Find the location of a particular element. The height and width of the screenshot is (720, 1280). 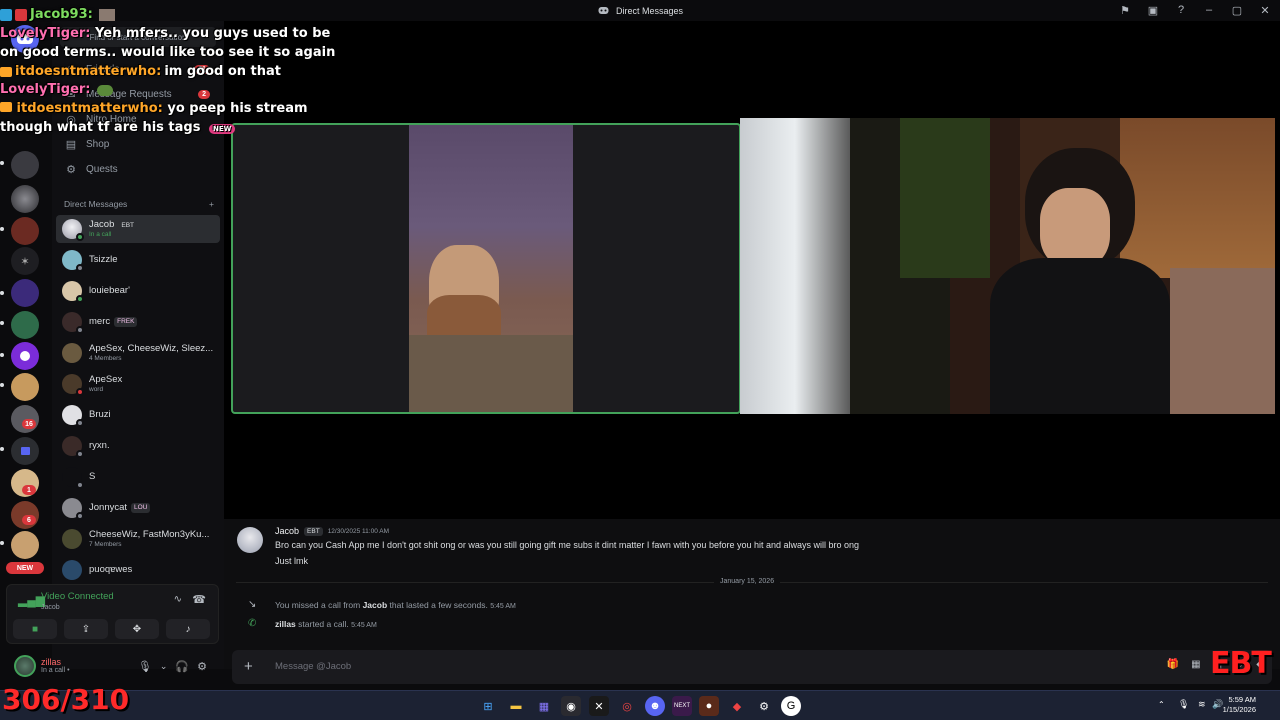

attach-plus-icon: + is located at coordinates (248, 666).